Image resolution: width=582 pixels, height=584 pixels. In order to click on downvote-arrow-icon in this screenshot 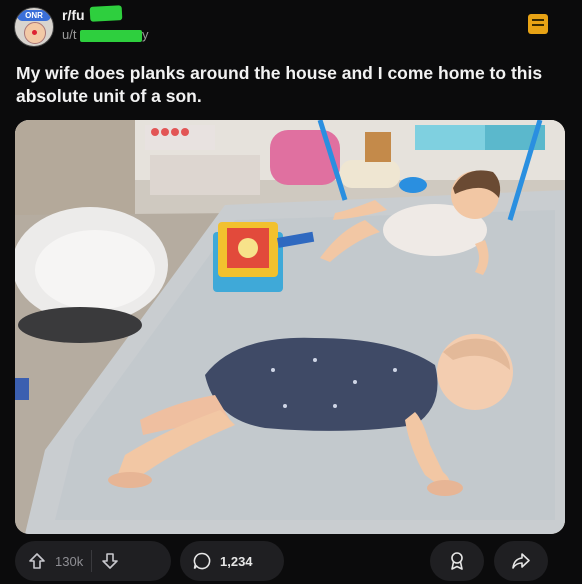, I will do `click(110, 561)`.